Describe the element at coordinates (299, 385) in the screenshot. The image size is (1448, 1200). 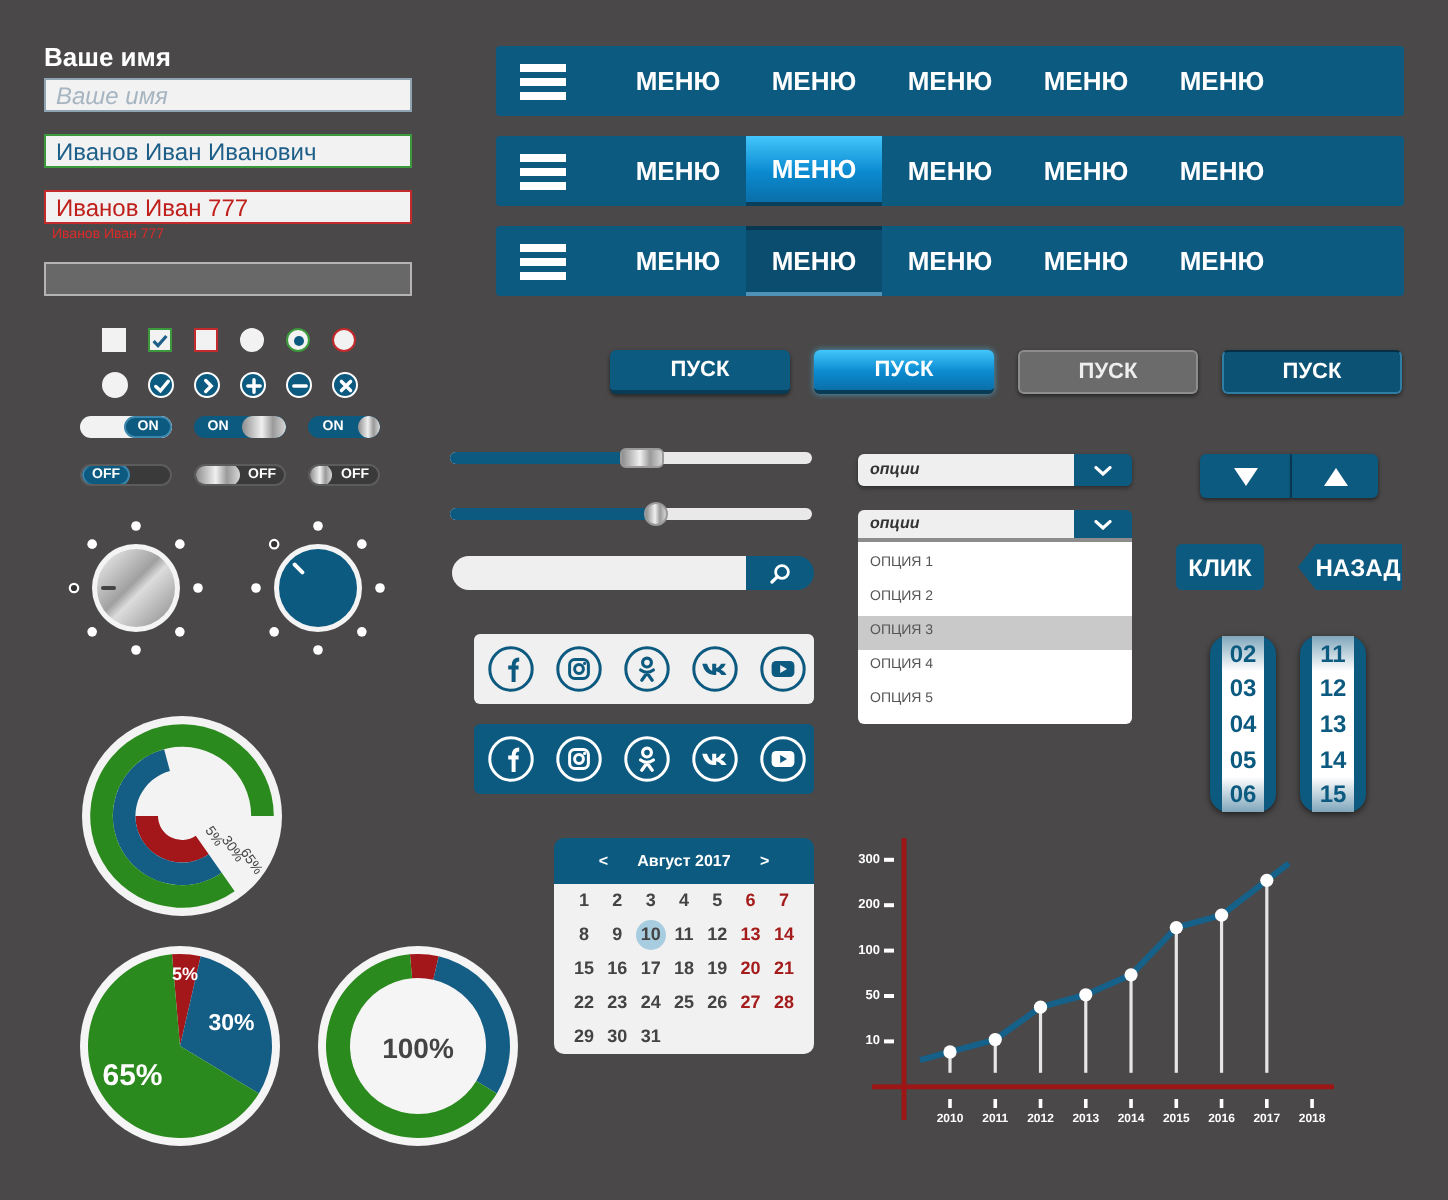
I see `remove-button` at that location.